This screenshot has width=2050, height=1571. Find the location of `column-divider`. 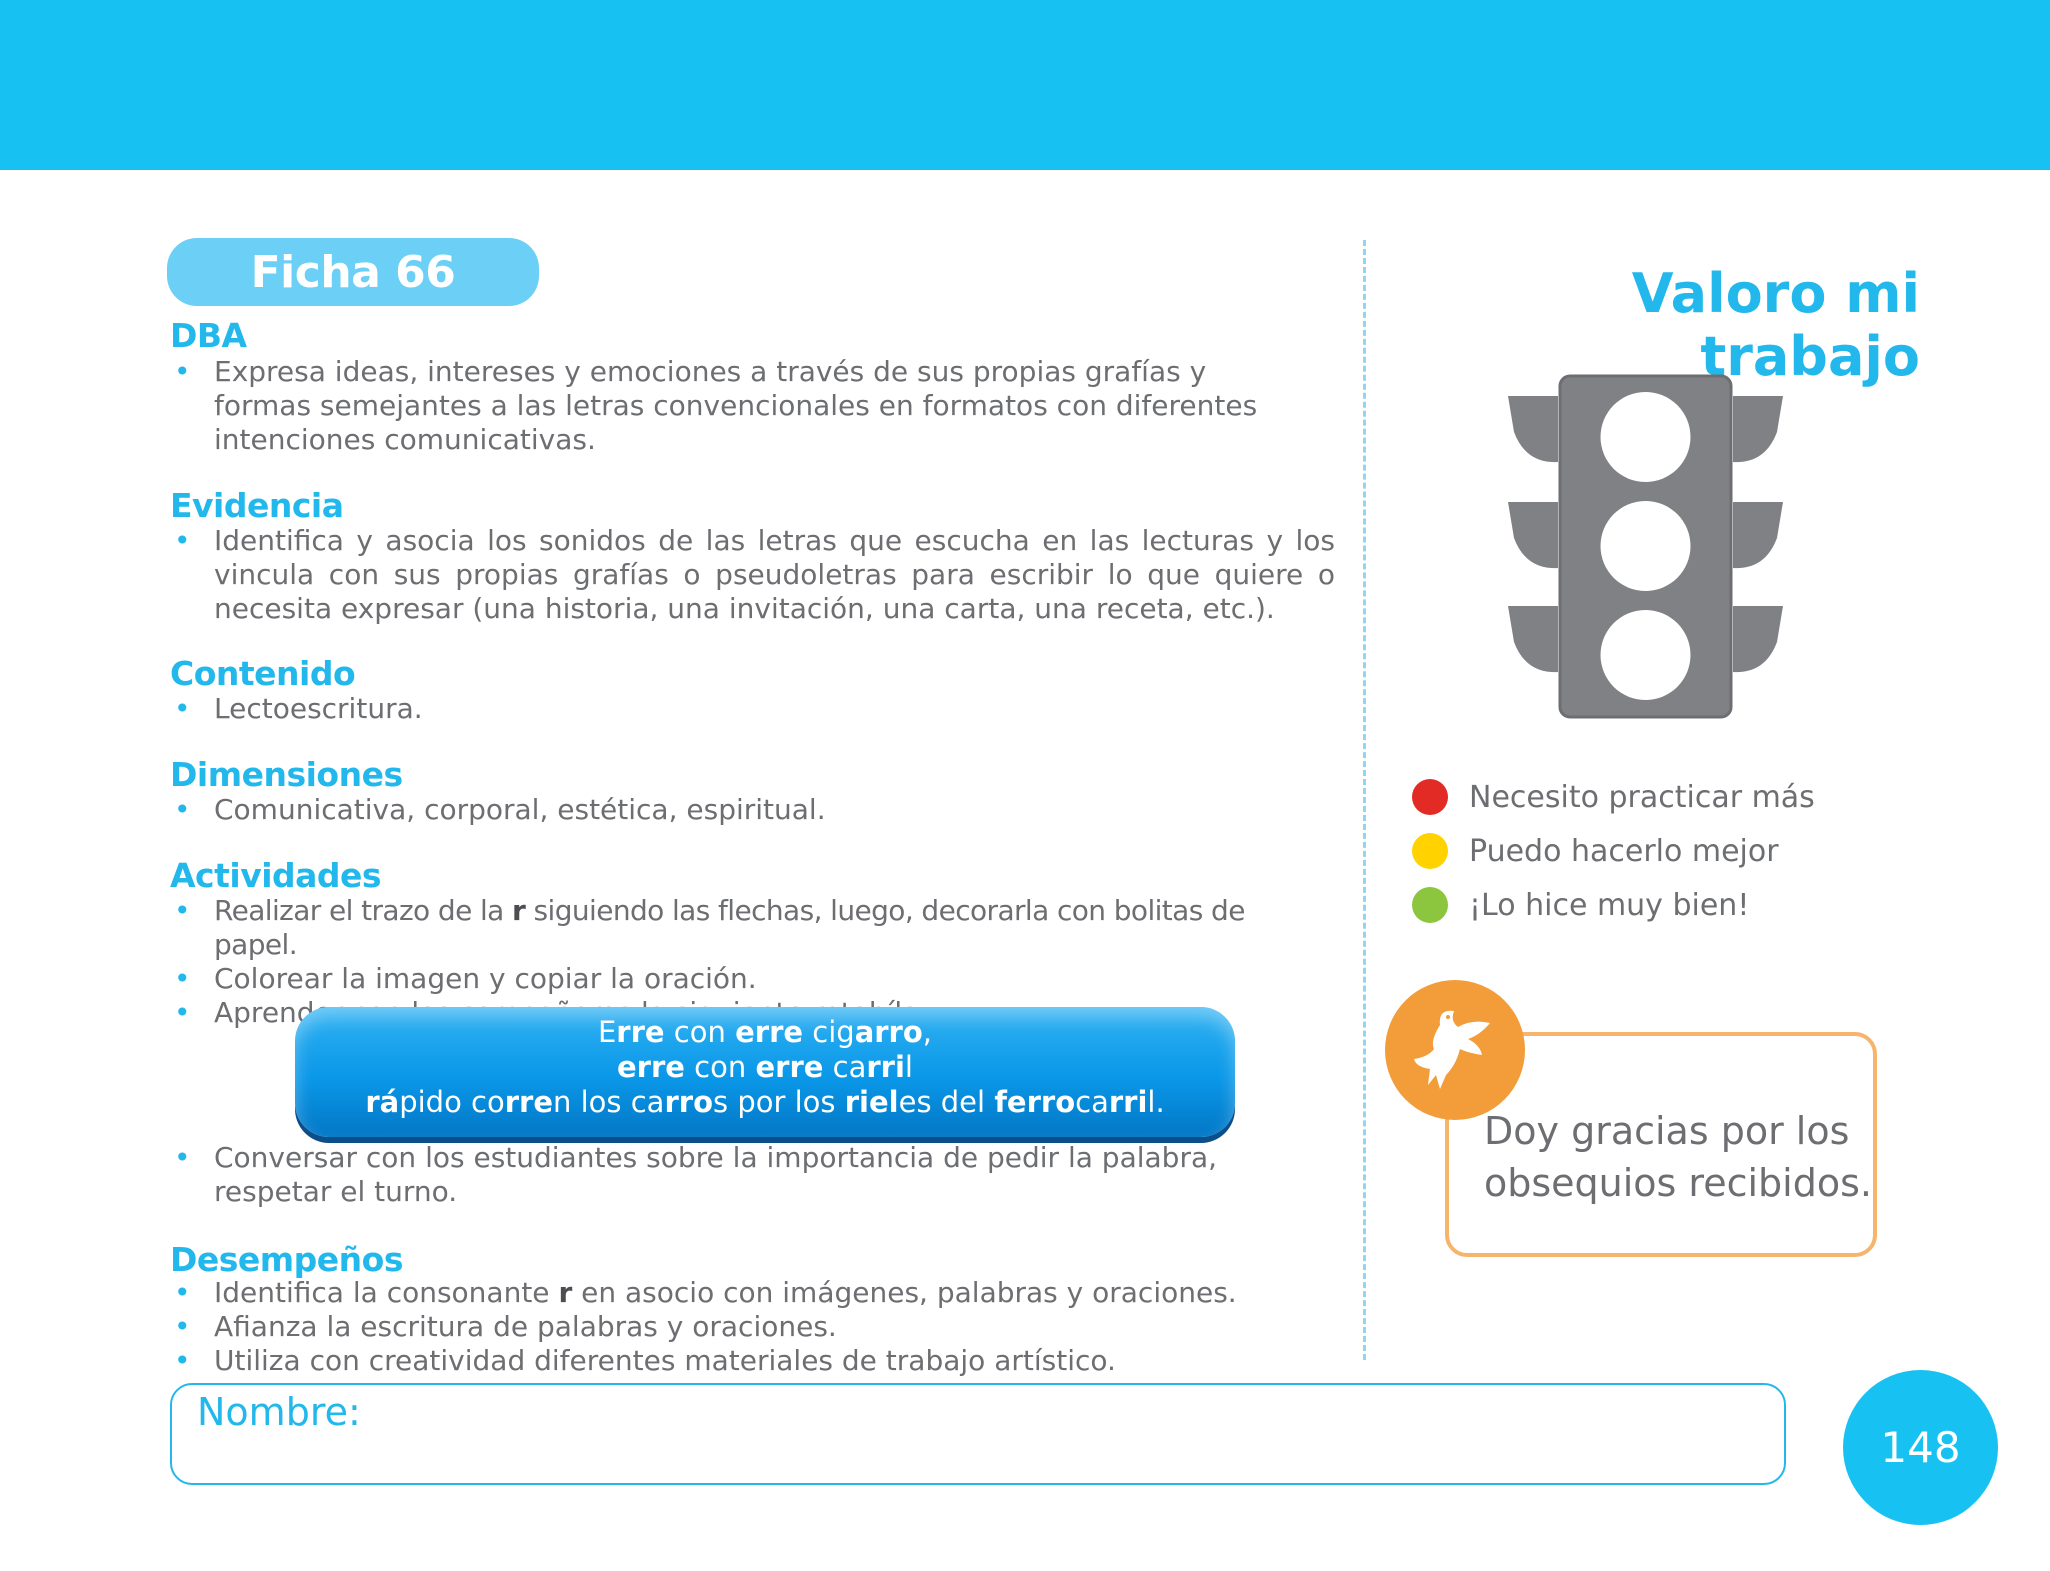

column-divider is located at coordinates (1364, 800).